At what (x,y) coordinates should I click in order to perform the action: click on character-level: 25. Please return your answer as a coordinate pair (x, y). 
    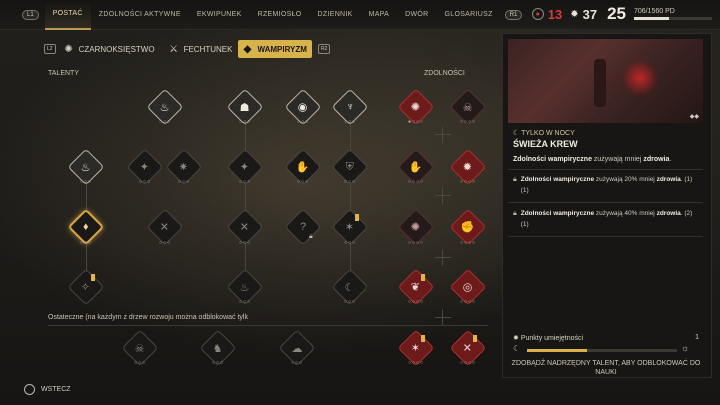
    Looking at the image, I should click on (616, 13).